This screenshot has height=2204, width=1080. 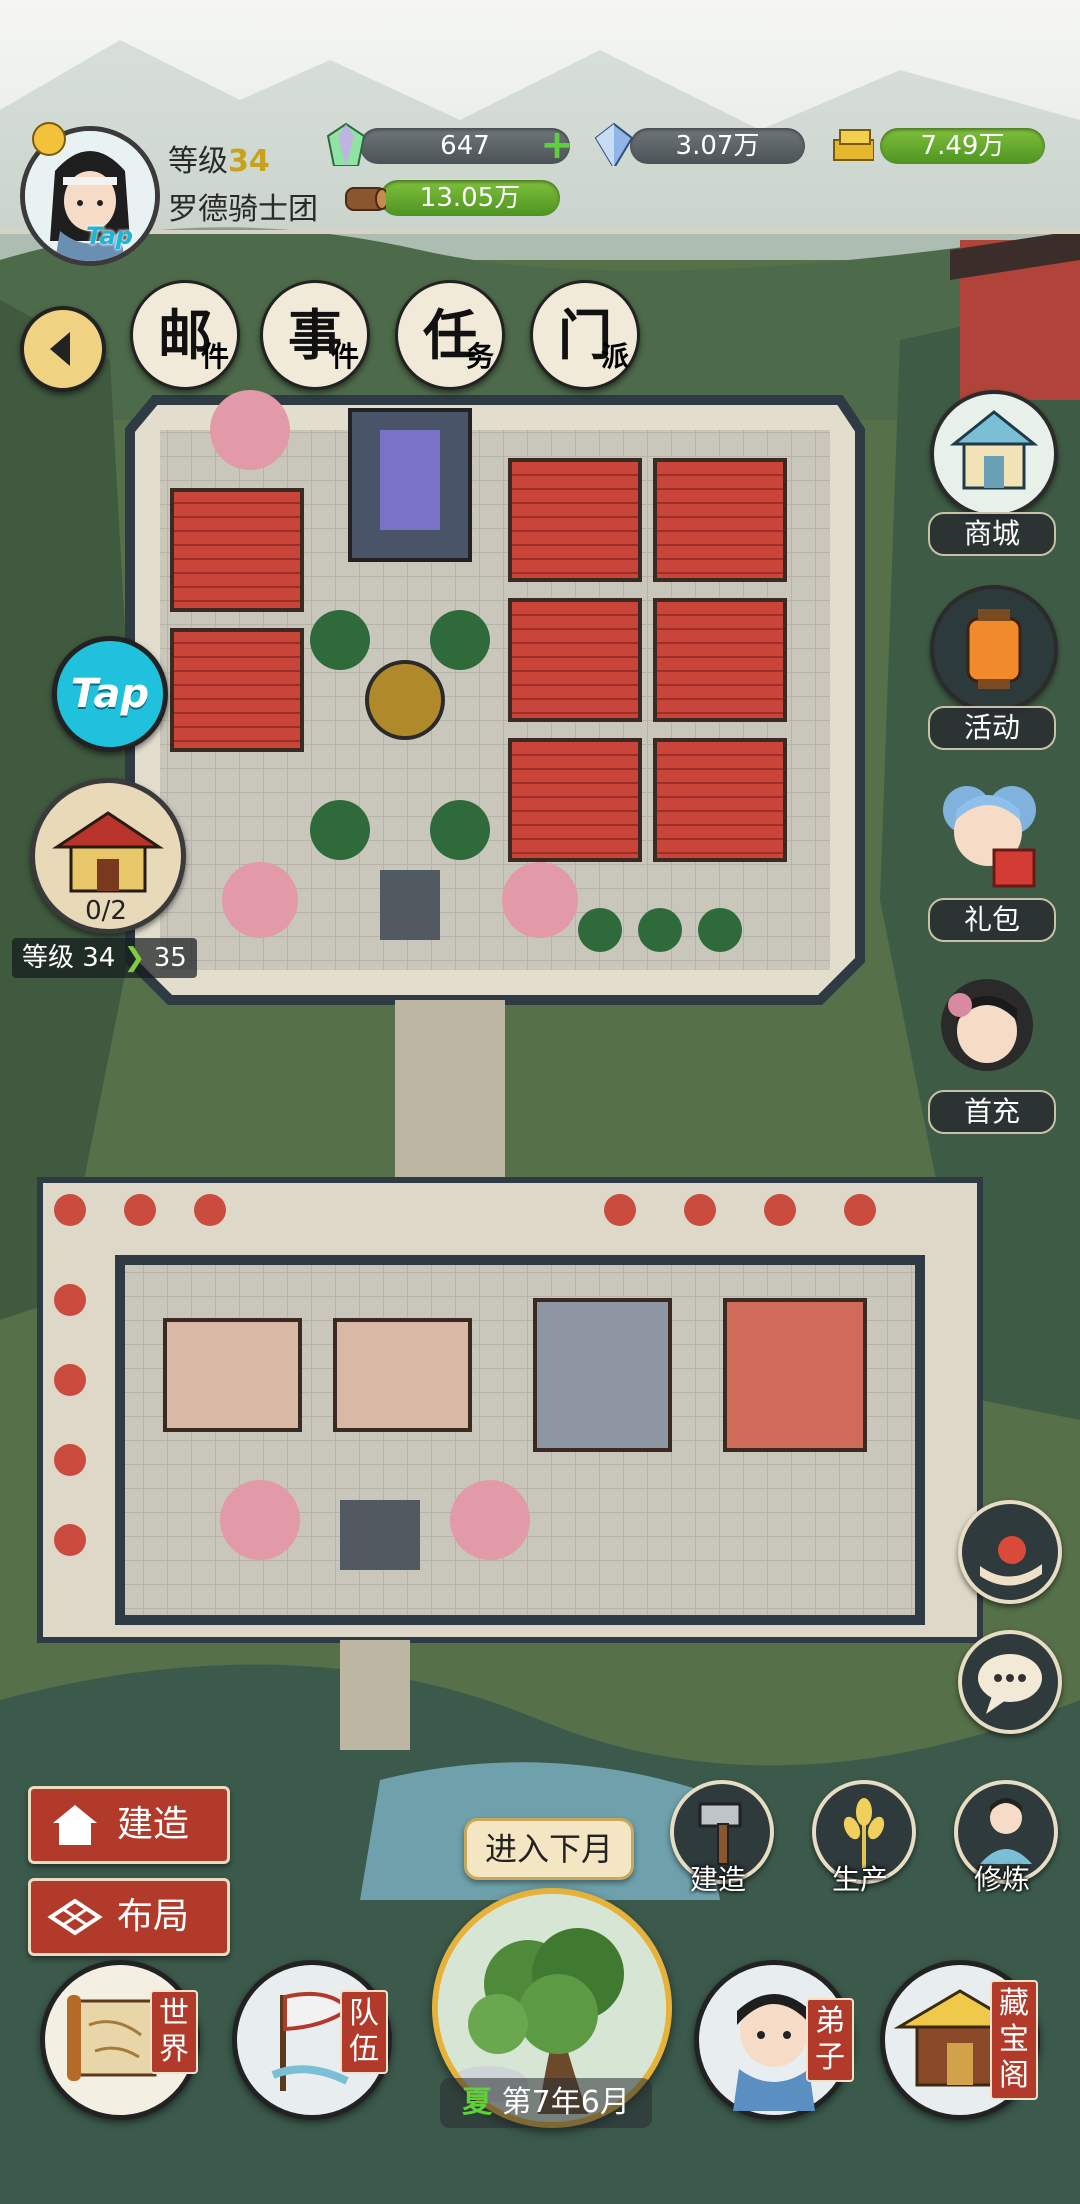 What do you see at coordinates (174, 2049) in the screenshot?
I see `world-label-2: 界` at bounding box center [174, 2049].